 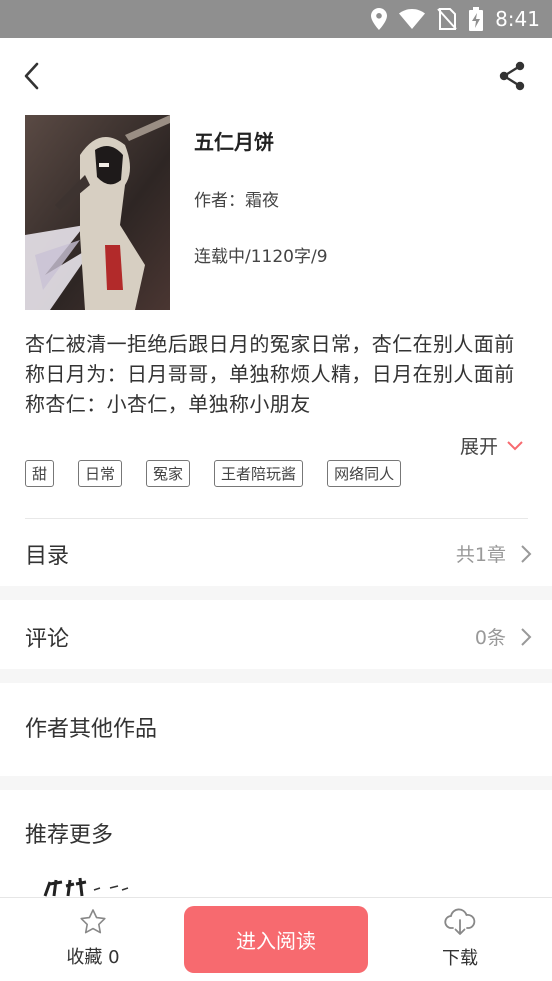 I want to click on no-sim-icon, so click(x=447, y=19).